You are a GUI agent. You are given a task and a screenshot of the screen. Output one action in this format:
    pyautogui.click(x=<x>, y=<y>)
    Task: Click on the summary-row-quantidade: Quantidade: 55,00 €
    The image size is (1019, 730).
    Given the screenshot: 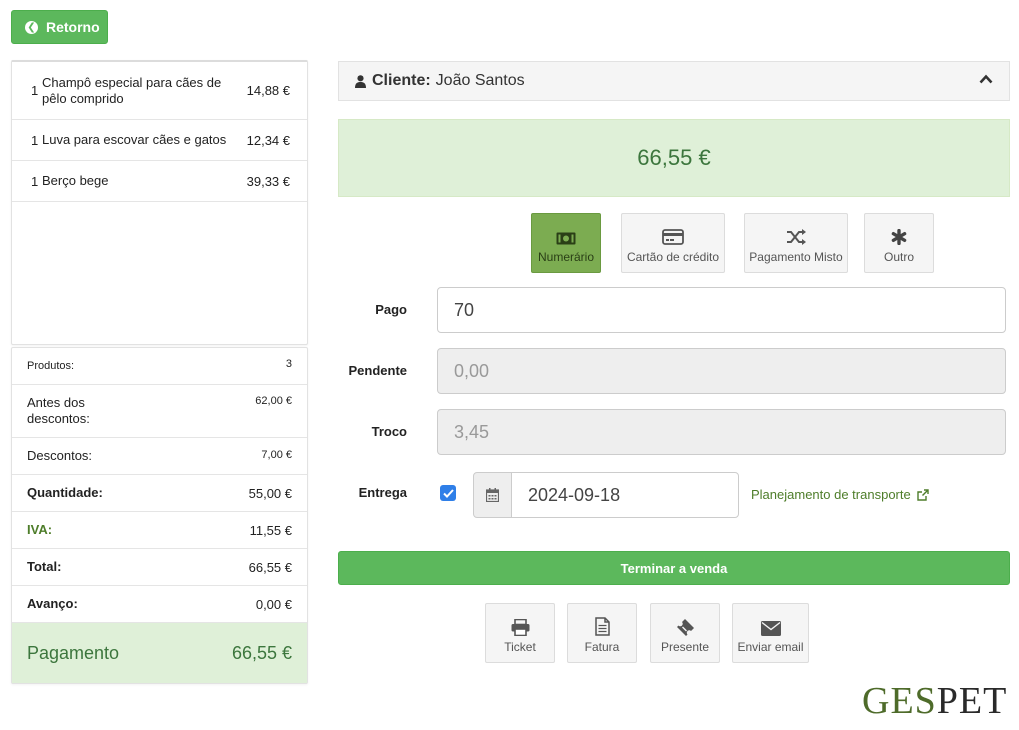 What is the action you would take?
    pyautogui.click(x=159, y=493)
    